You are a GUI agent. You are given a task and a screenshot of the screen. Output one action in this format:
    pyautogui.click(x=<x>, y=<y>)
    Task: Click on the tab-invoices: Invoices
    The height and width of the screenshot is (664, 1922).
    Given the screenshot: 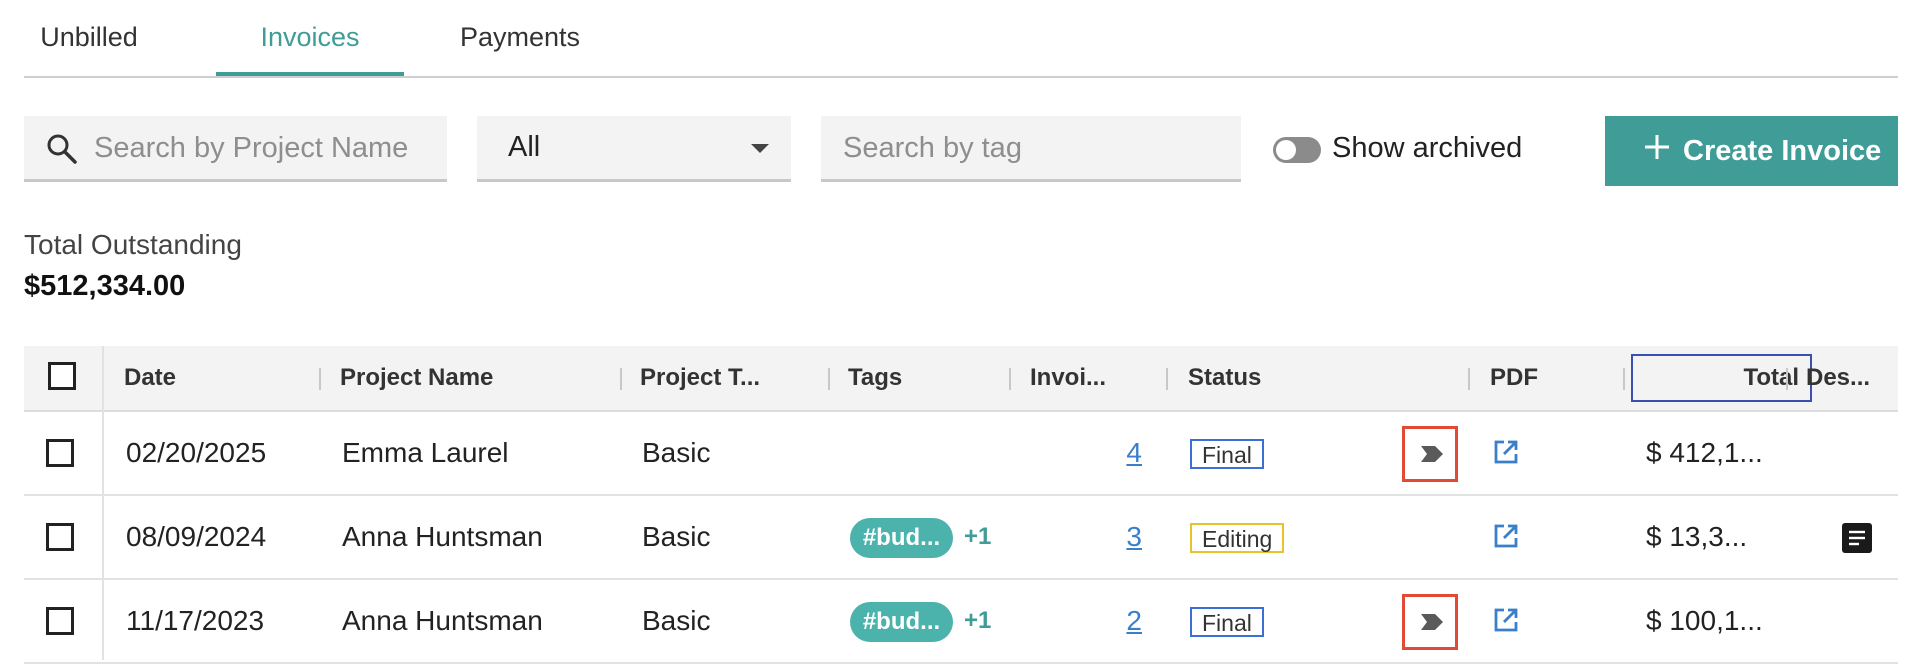 What is the action you would take?
    pyautogui.click(x=310, y=38)
    